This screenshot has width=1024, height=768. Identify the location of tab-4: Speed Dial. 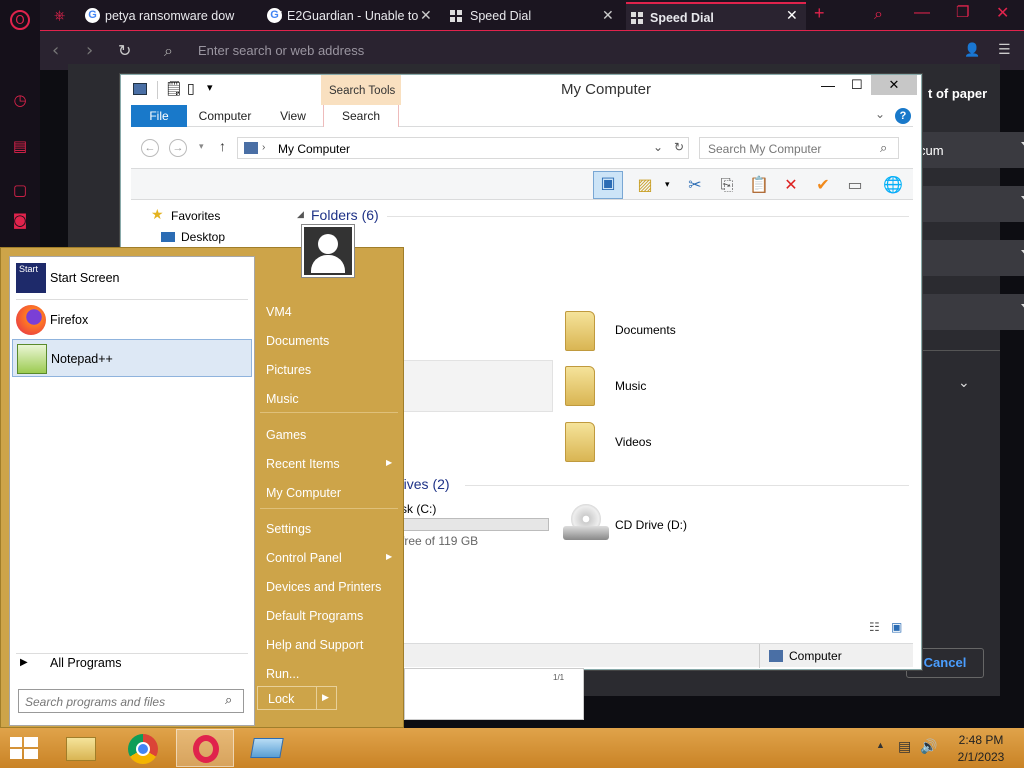
(716, 16).